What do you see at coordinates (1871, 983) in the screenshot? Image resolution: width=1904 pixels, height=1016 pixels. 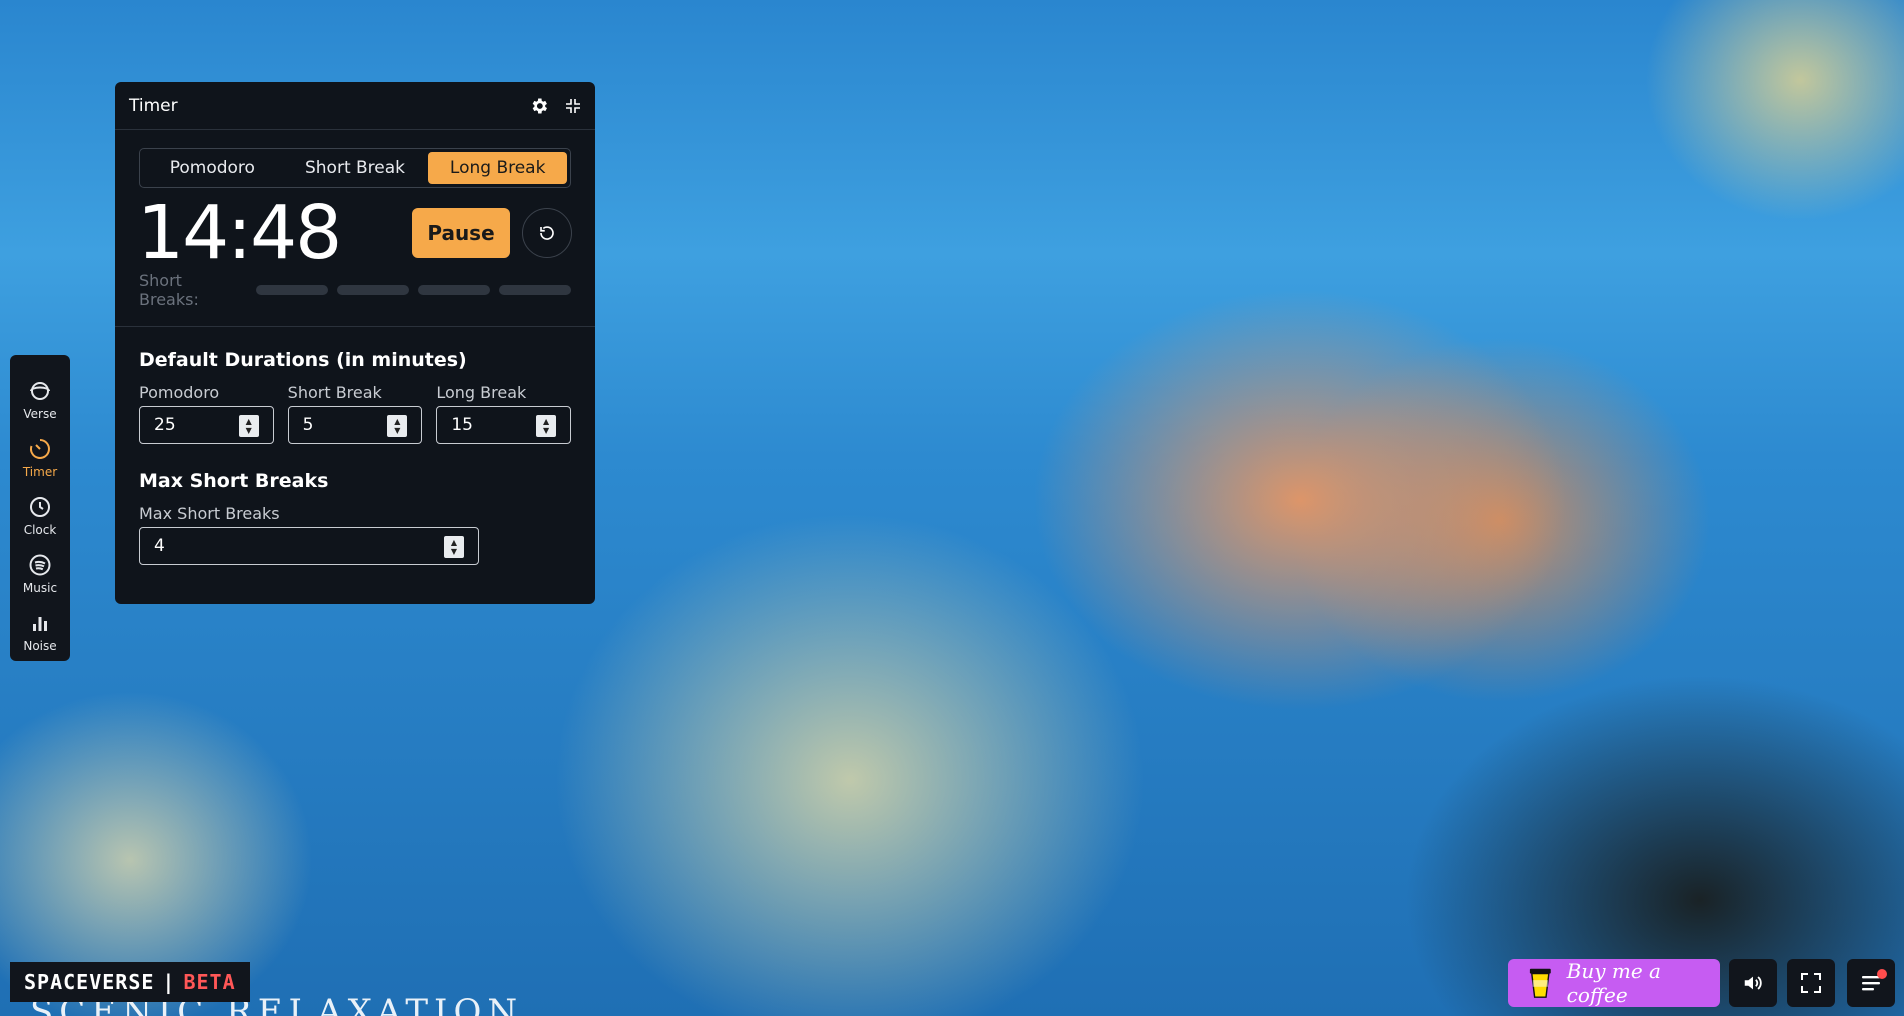 I see `menu-button` at bounding box center [1871, 983].